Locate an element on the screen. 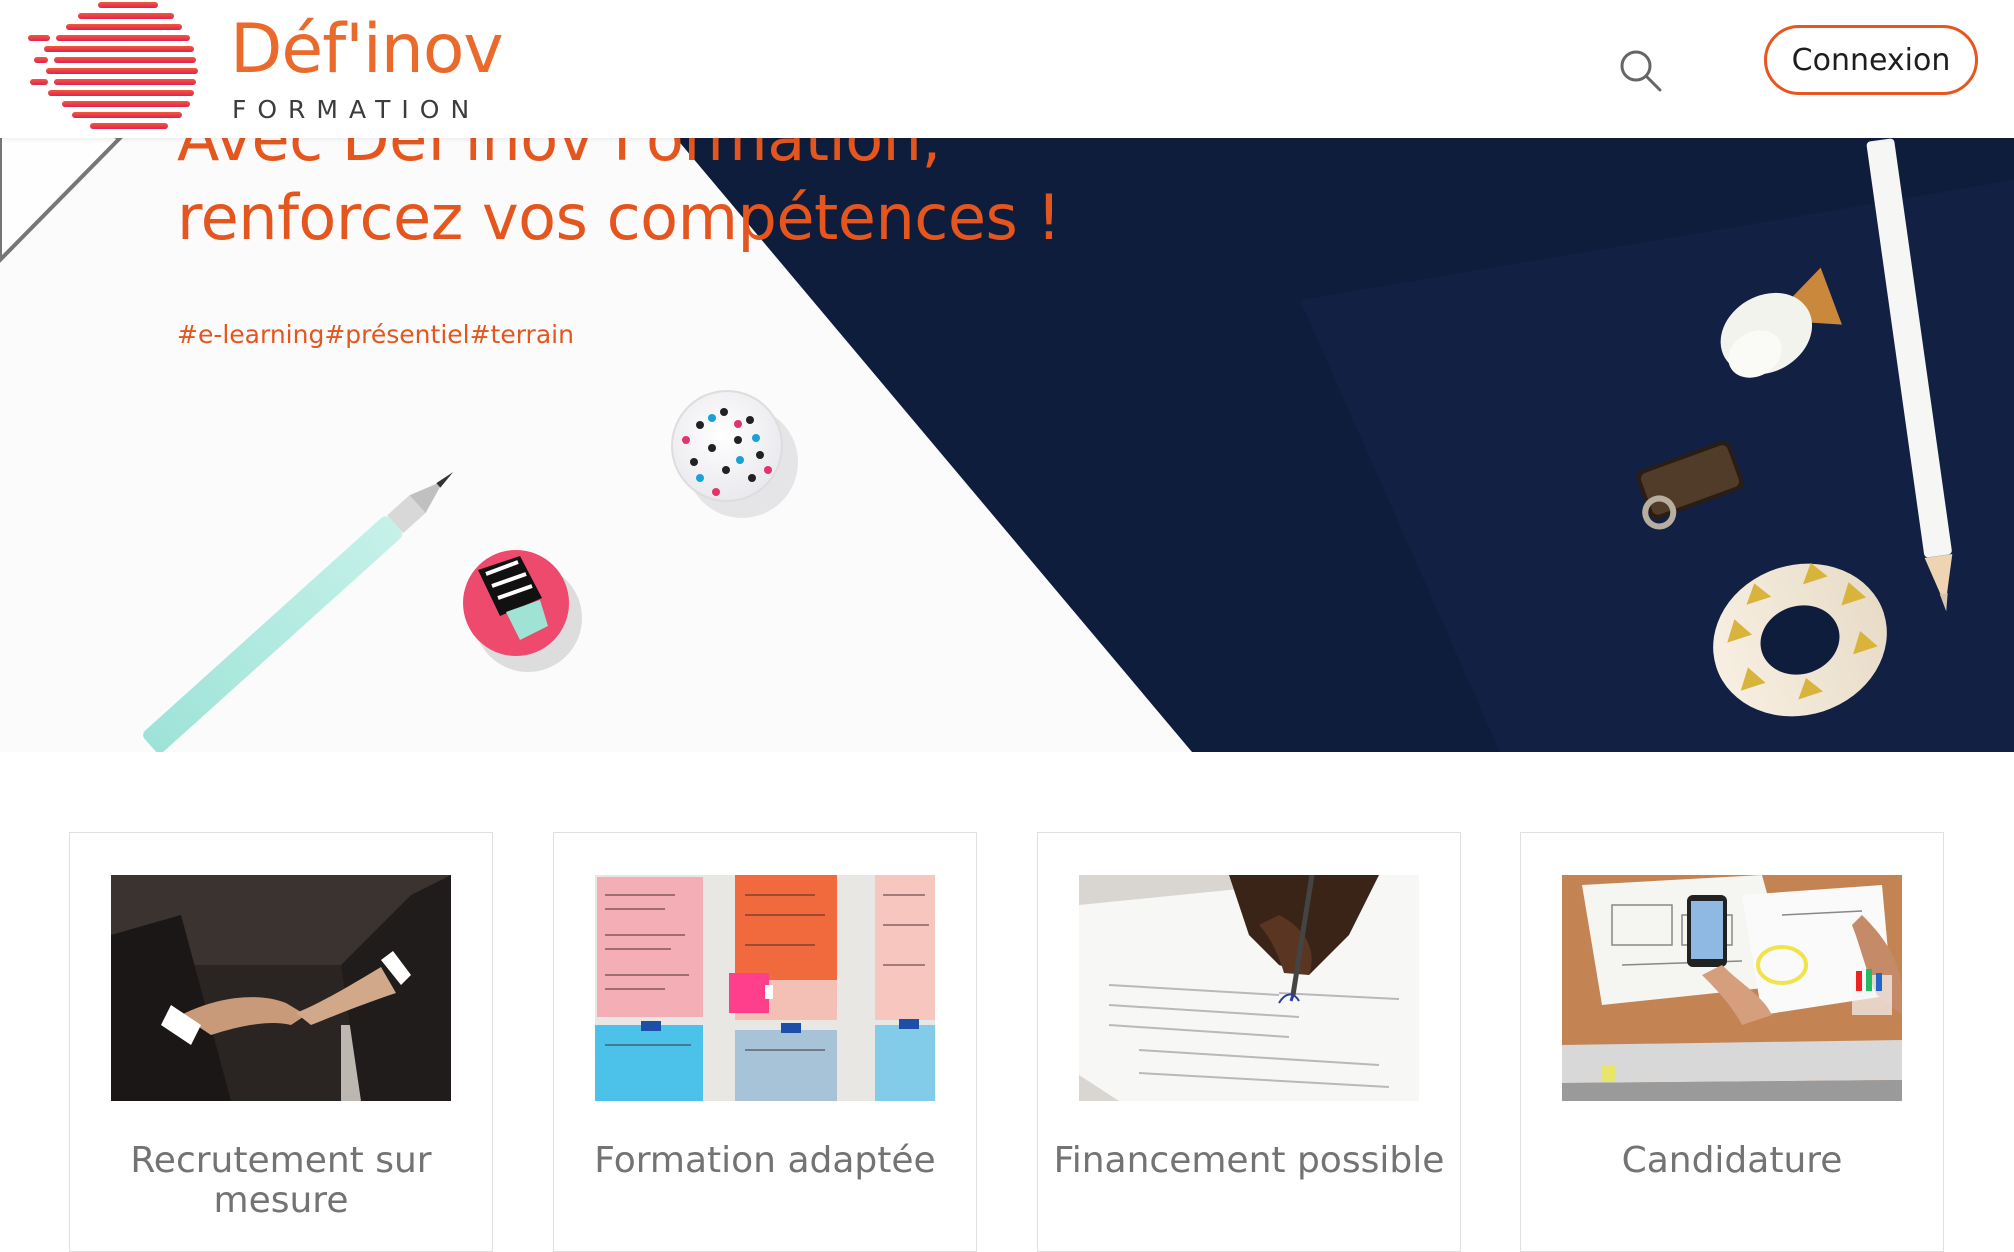 Image resolution: width=2014 pixels, height=1252 pixels. logo-name: Déf'inov is located at coordinates (367, 49).